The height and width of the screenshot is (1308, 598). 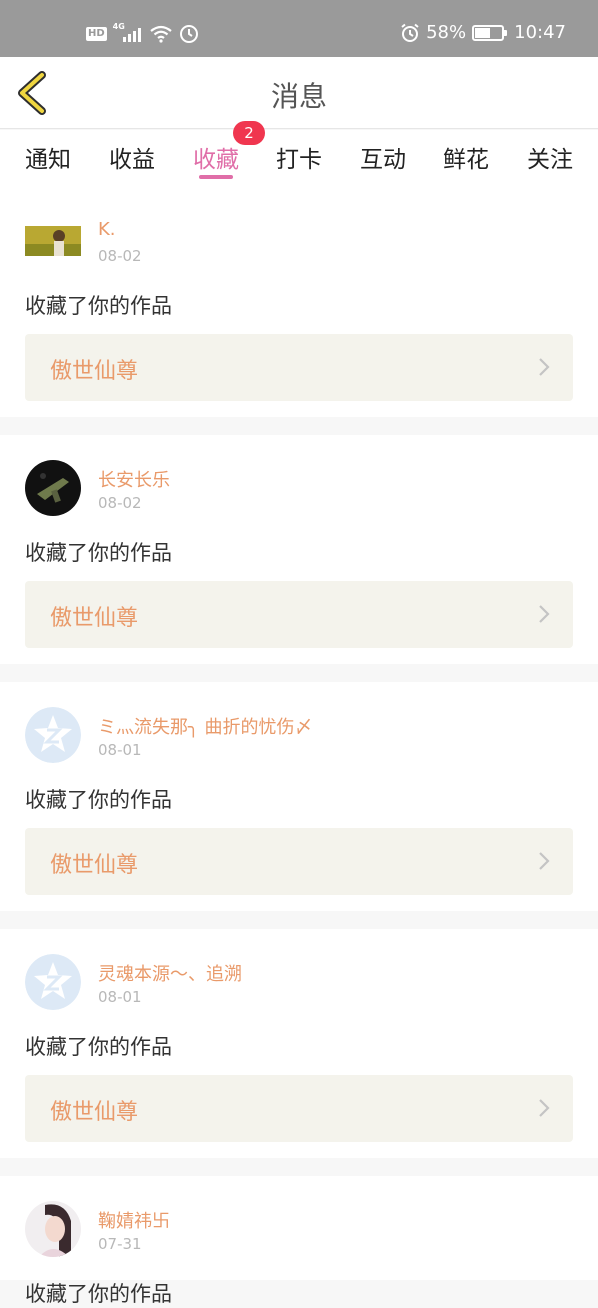 What do you see at coordinates (96, 34) in the screenshot?
I see `hd-icon: HD` at bounding box center [96, 34].